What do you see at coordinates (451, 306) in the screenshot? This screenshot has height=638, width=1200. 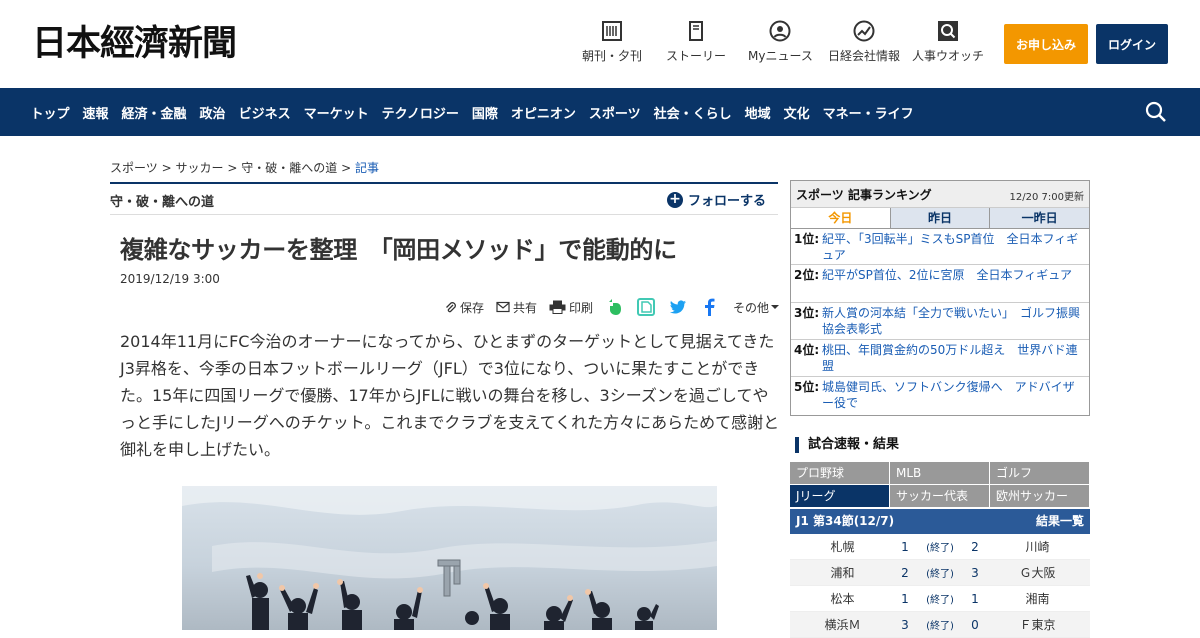 I see `paperclip-icon` at bounding box center [451, 306].